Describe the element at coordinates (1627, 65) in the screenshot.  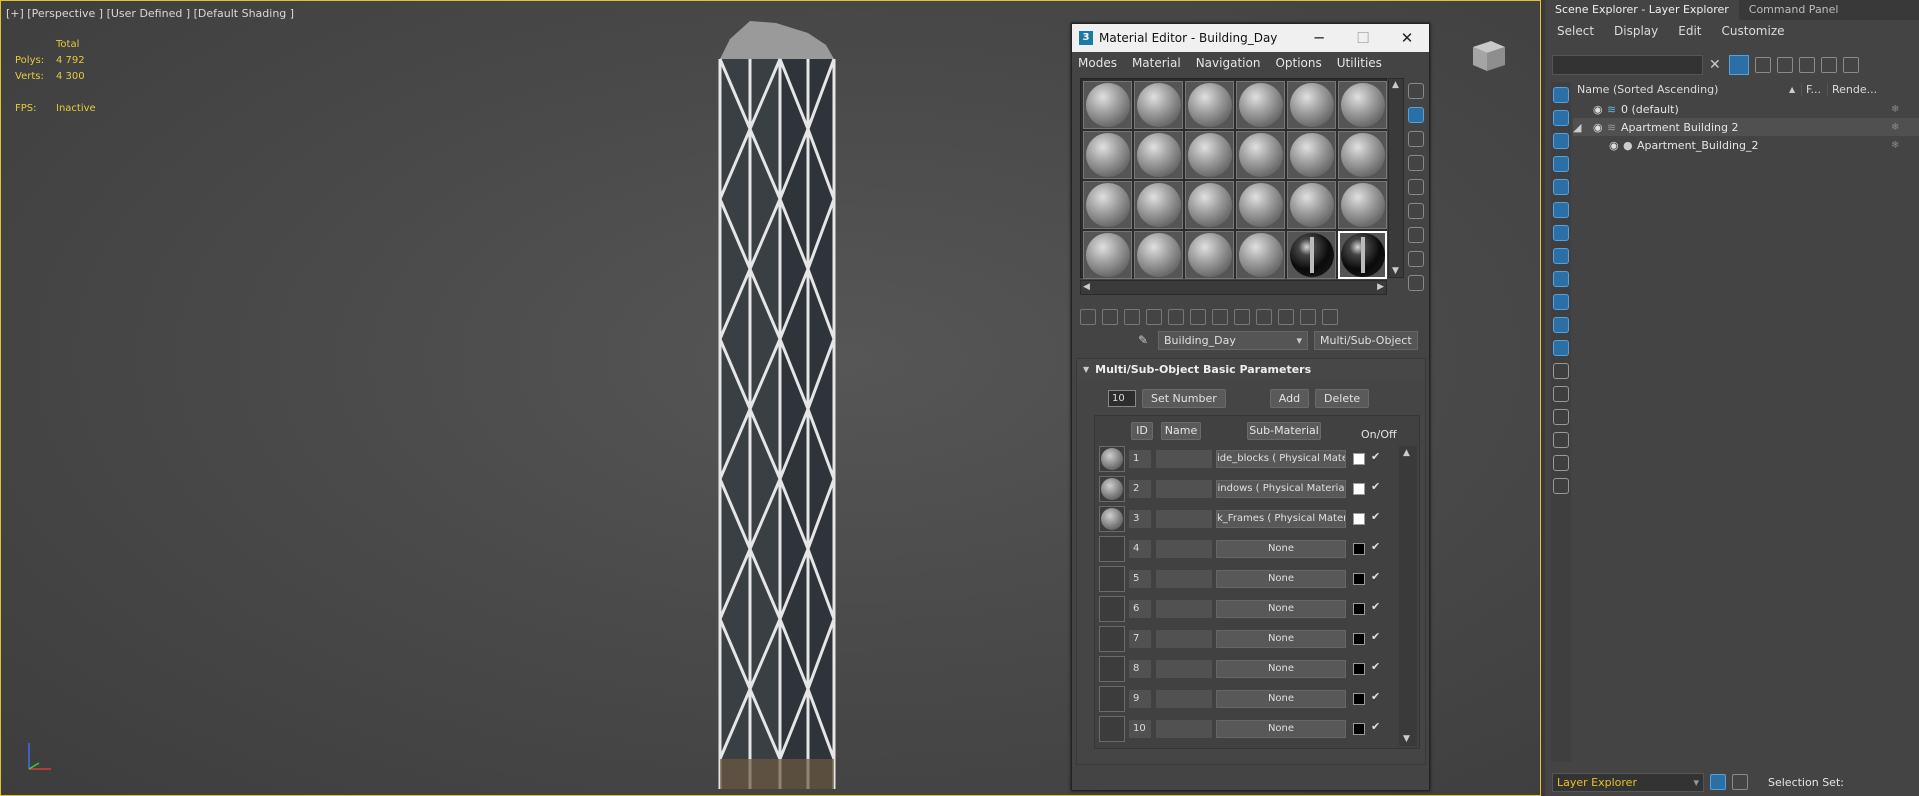
I see `search-input` at that location.